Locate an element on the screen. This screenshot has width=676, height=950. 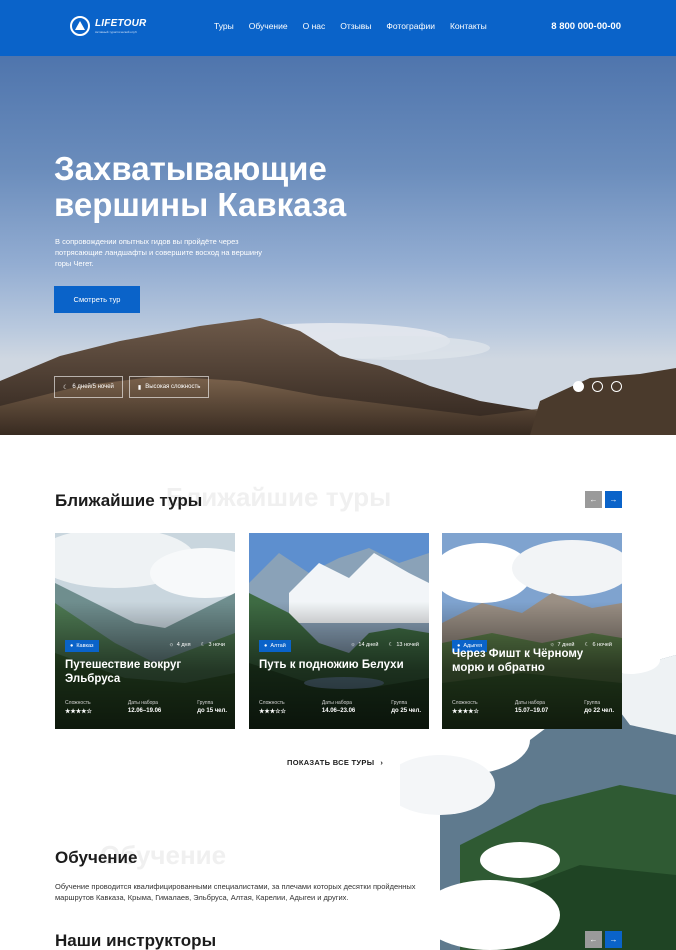
difficulty-tag: ▮ Высокая сложность is located at coordinates (169, 387).